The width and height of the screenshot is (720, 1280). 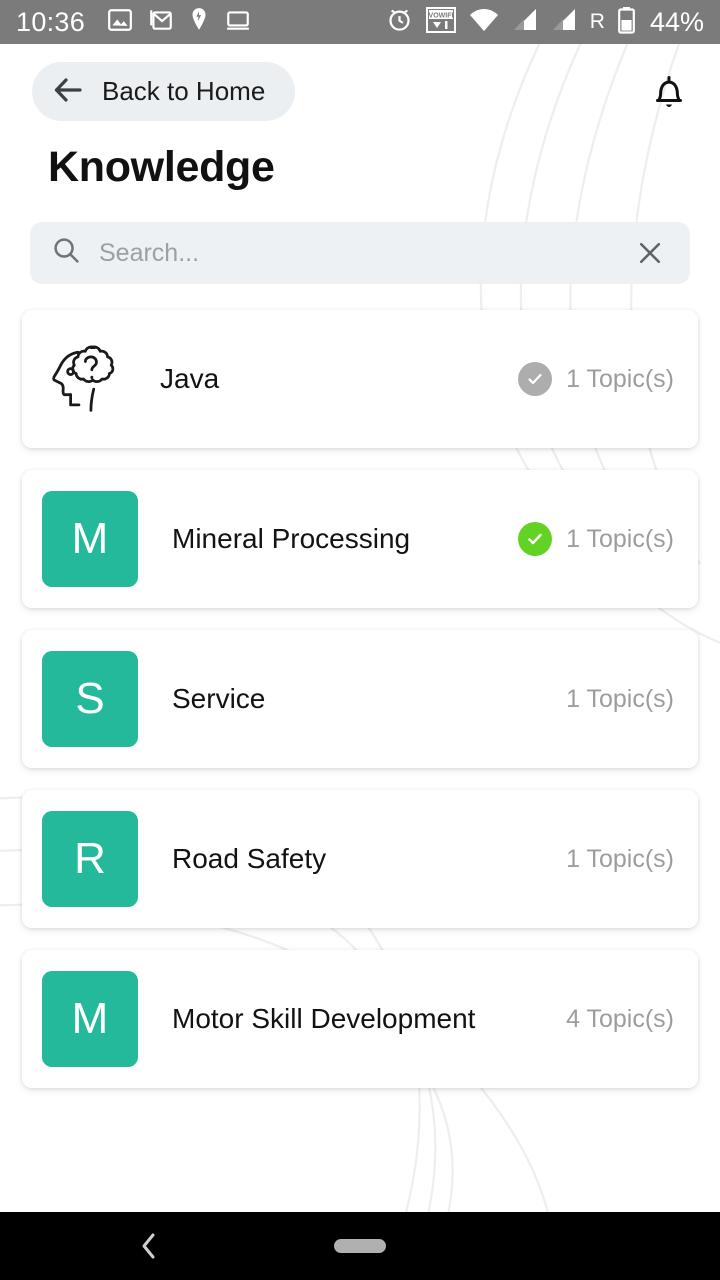 I want to click on list-item-meta: 4 Topic(s), so click(x=620, y=1019).